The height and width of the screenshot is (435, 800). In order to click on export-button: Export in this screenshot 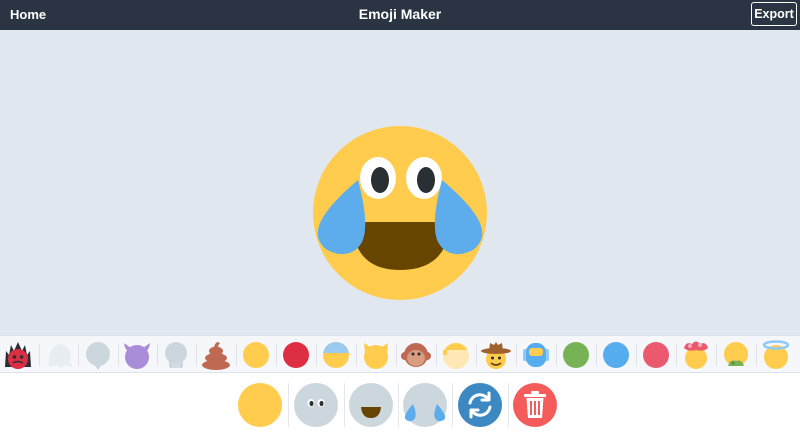, I will do `click(774, 14)`.